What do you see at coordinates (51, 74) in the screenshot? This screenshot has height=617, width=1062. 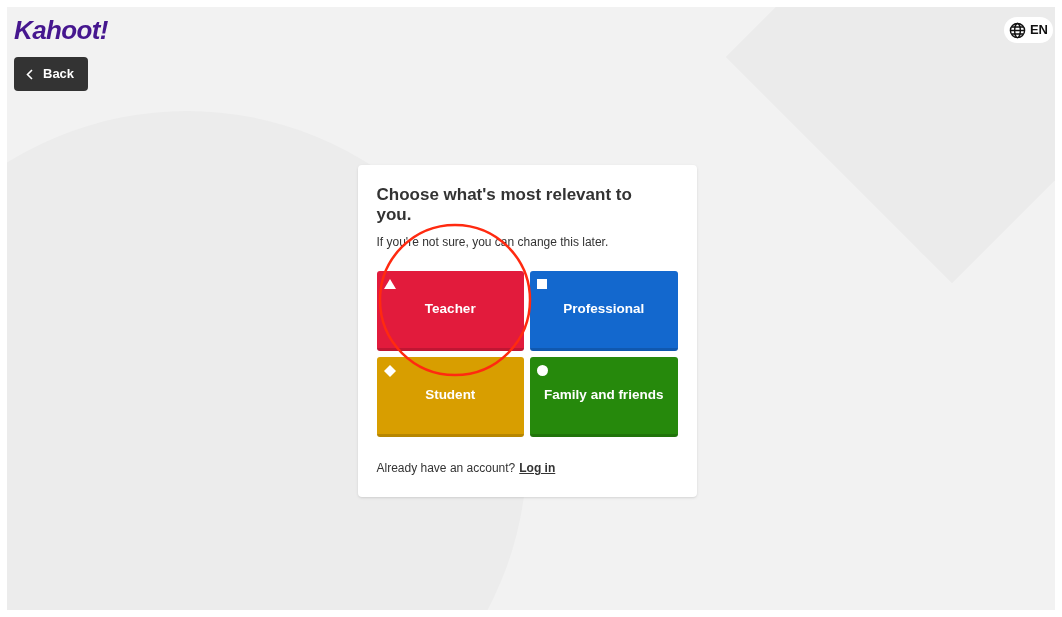 I see `back-button: Back` at bounding box center [51, 74].